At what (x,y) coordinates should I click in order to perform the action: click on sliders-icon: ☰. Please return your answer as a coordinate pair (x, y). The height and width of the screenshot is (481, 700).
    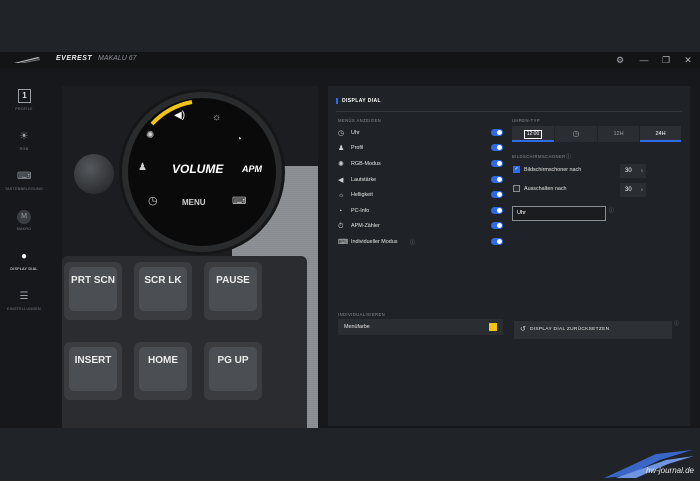
    Looking at the image, I should click on (24, 296).